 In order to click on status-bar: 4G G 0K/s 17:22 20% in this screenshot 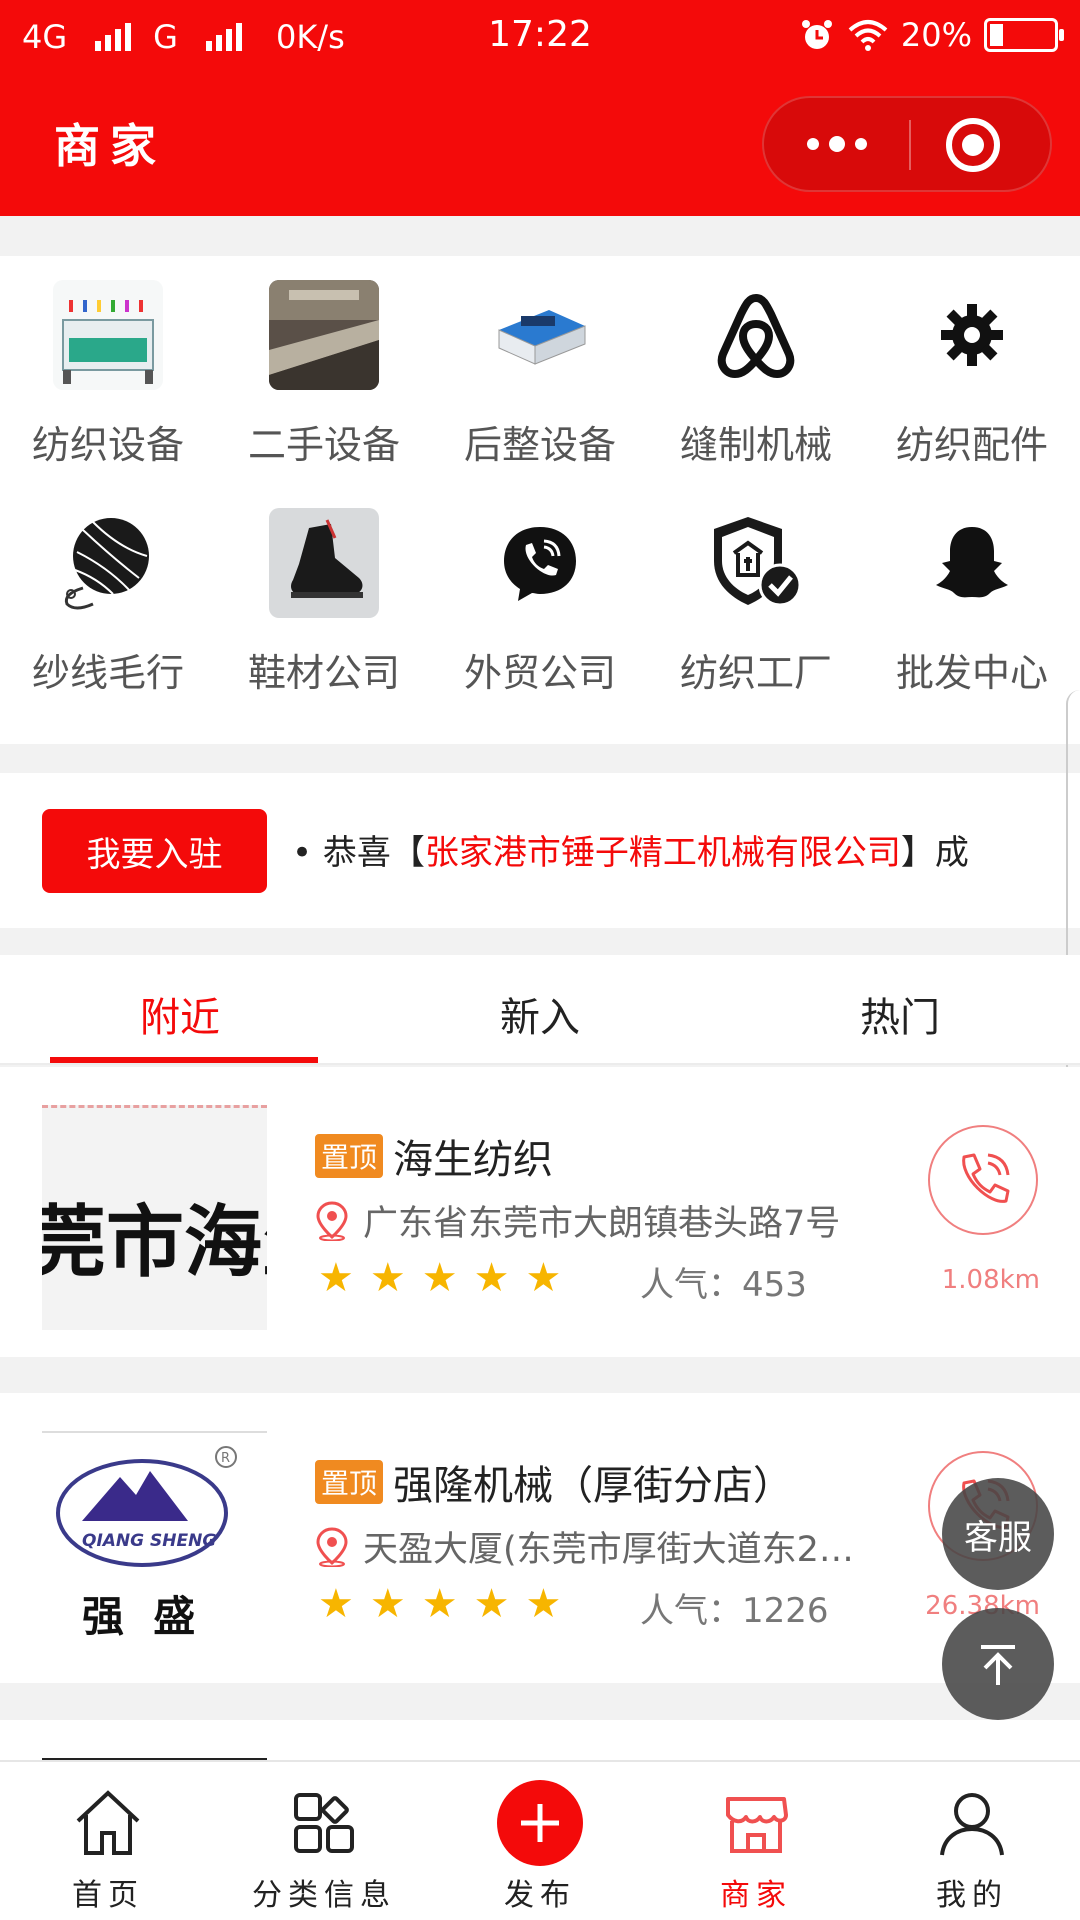, I will do `click(540, 36)`.